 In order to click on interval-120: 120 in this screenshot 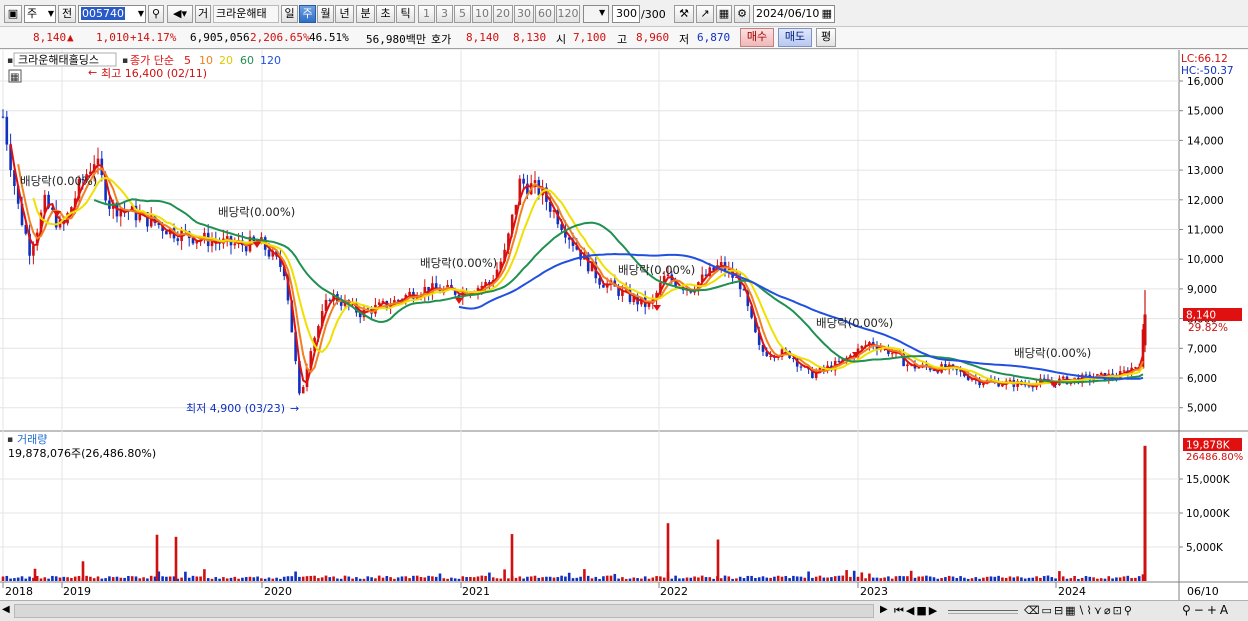, I will do `click(568, 14)`.